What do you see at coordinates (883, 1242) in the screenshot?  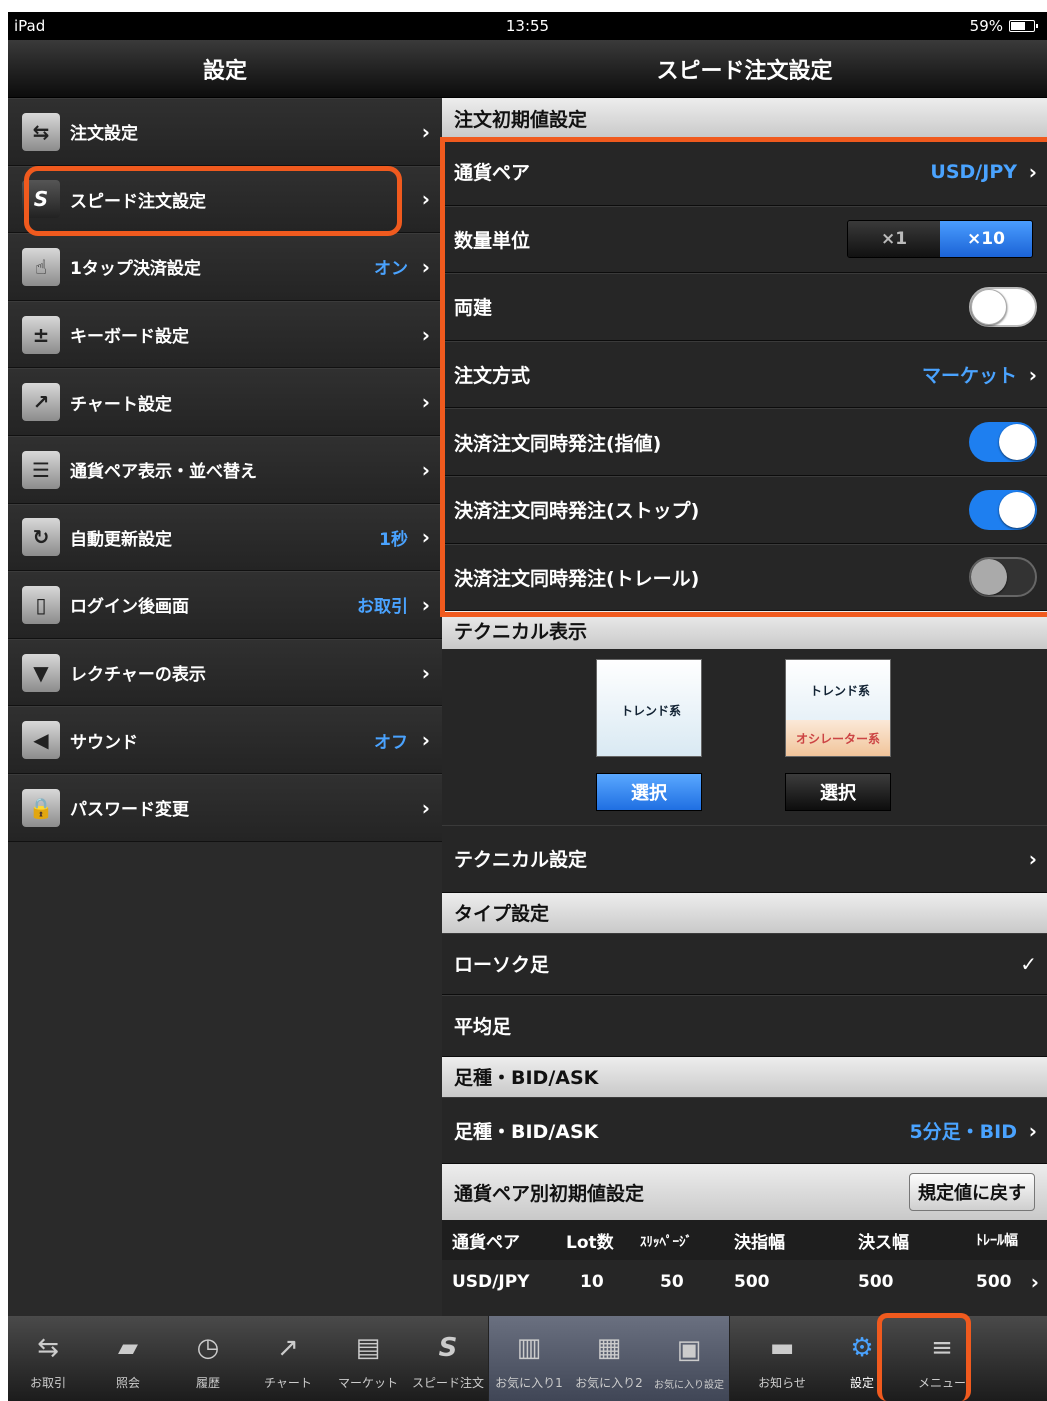 I see `column-header: 決ス幅` at bounding box center [883, 1242].